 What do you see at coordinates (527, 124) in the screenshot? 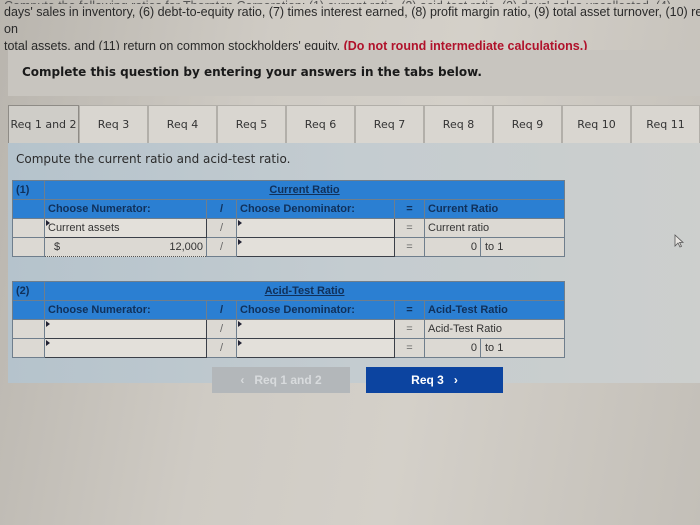
I see `tab-req-9: Req 9` at bounding box center [527, 124].